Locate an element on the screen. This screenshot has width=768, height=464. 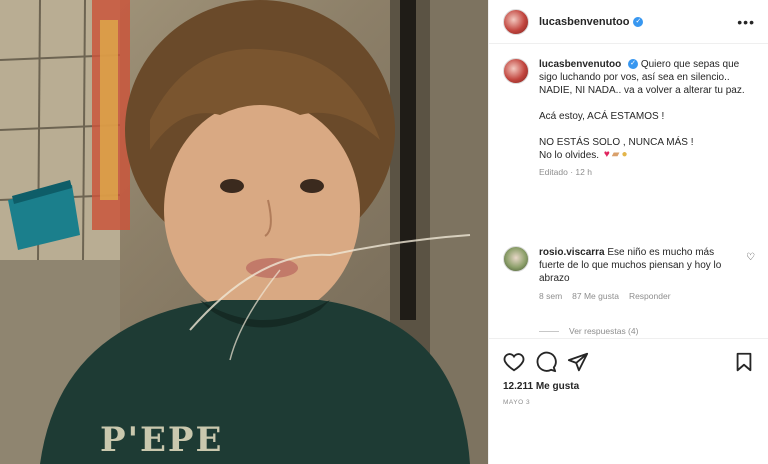
caption-verified-badge-icon: ✓ is located at coordinates (633, 64).